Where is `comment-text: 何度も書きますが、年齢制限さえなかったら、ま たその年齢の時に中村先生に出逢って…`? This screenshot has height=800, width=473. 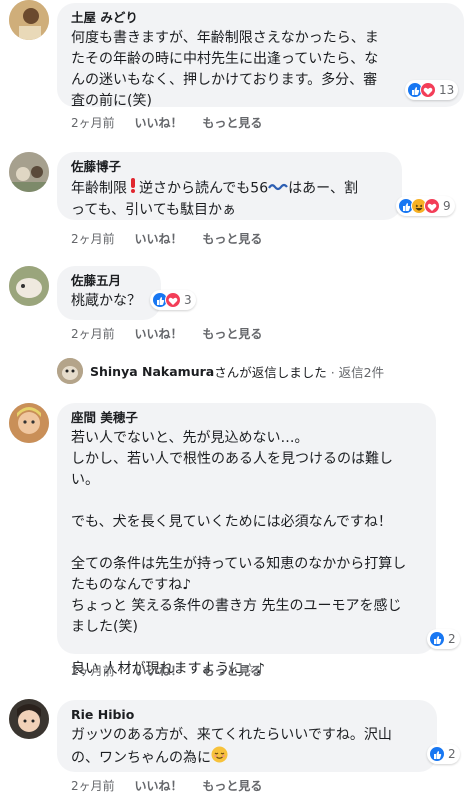
comment-text: 何度も書きますが、年齢制限さえなかったら、ま たその年齢の時に中村先生に出逢って… is located at coordinates (225, 69).